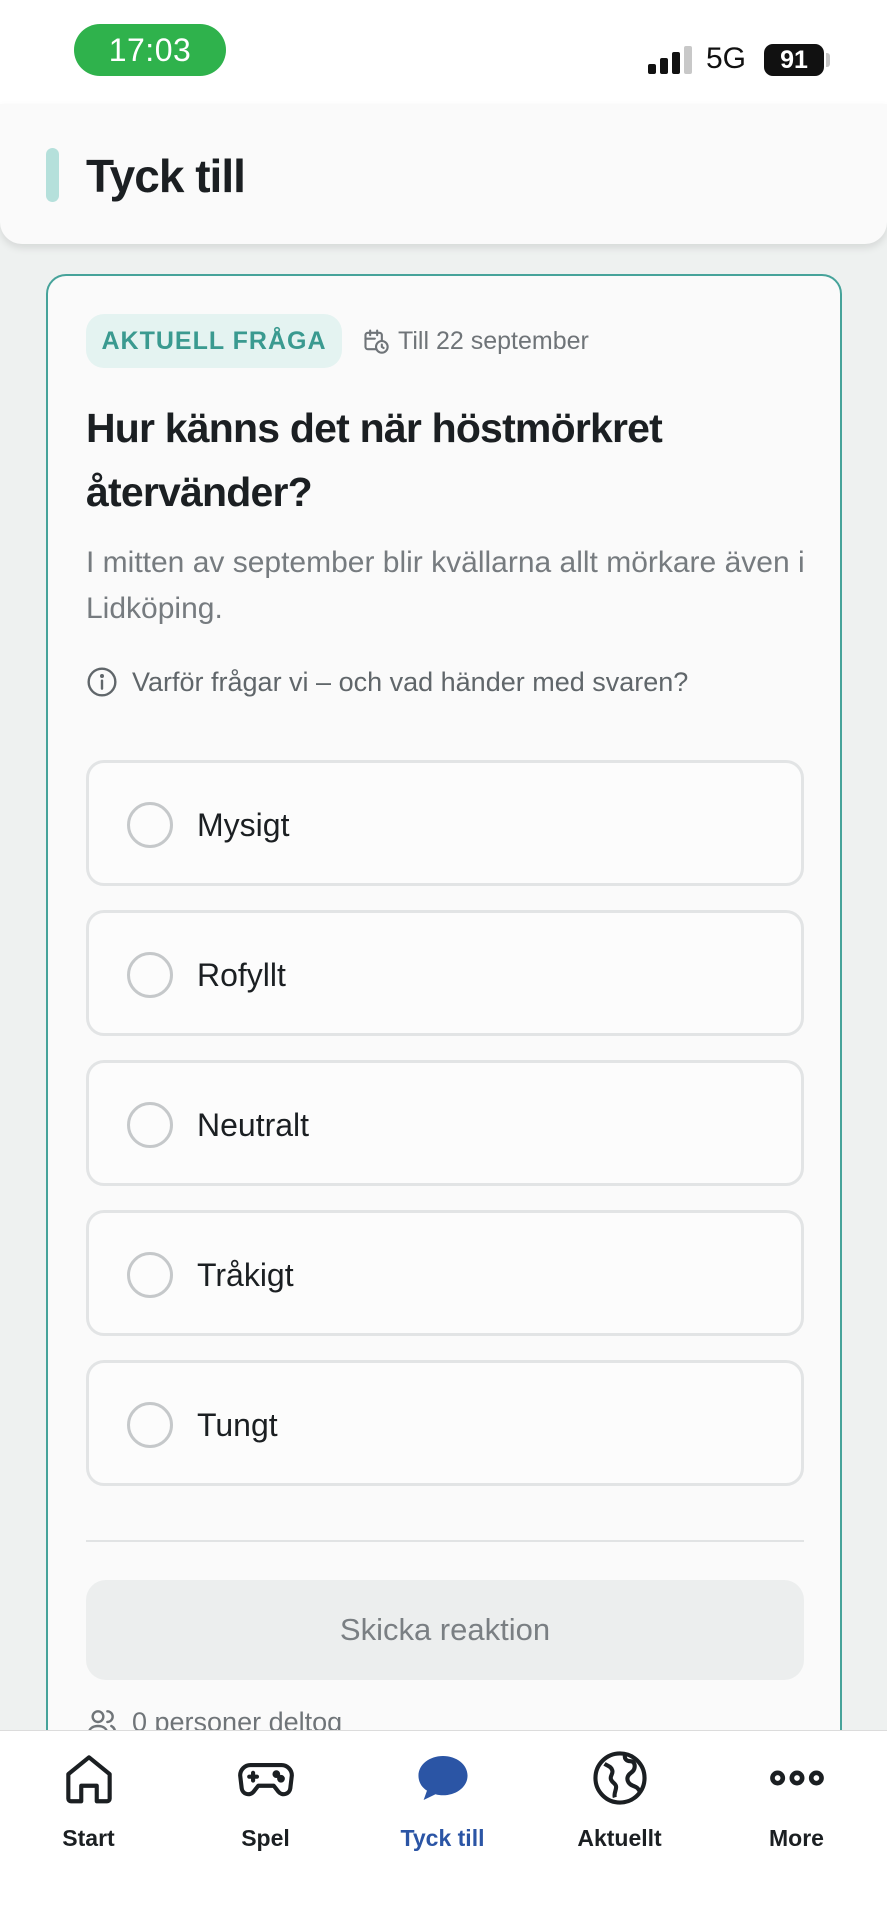 This screenshot has width=887, height=1920. Describe the element at coordinates (443, 174) in the screenshot. I see `page-header: Tyck till` at that location.